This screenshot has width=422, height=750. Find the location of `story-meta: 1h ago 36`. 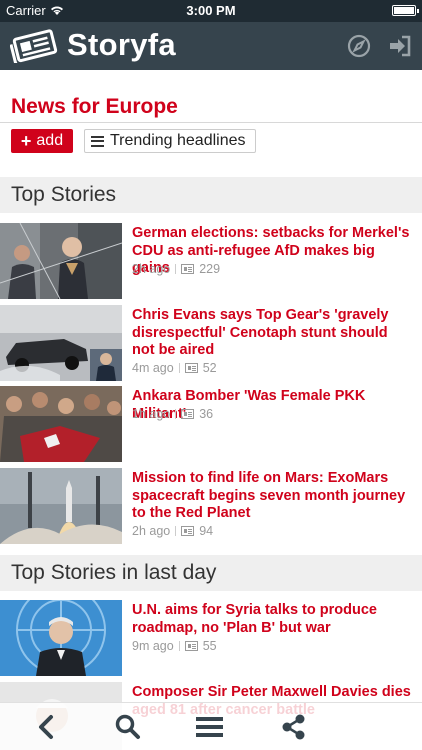

story-meta: 1h ago 36 is located at coordinates (172, 414).